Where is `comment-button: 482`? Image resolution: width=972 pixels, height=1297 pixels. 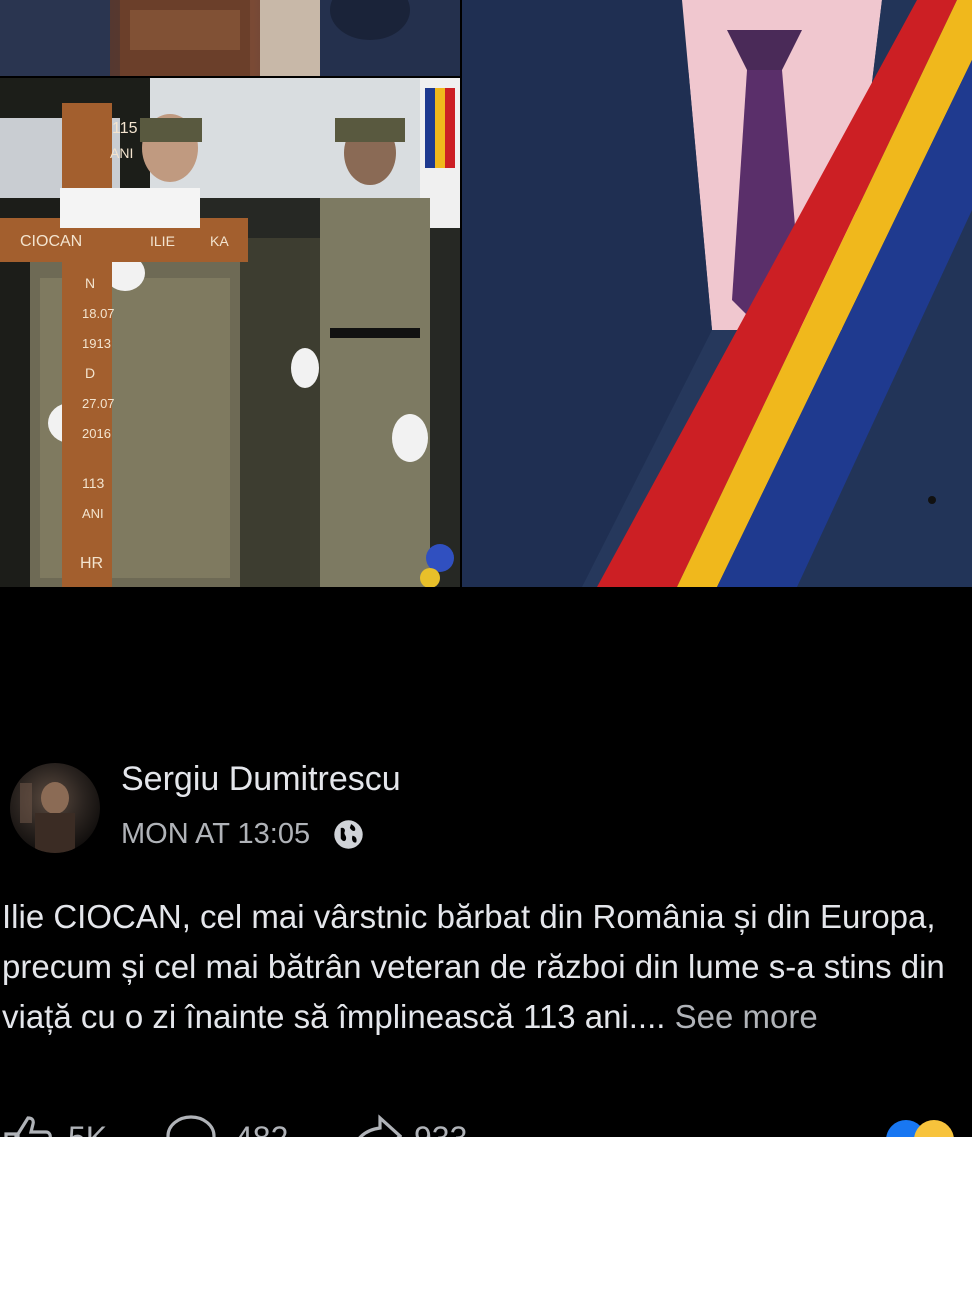 comment-button: 482 is located at coordinates (230, 1124).